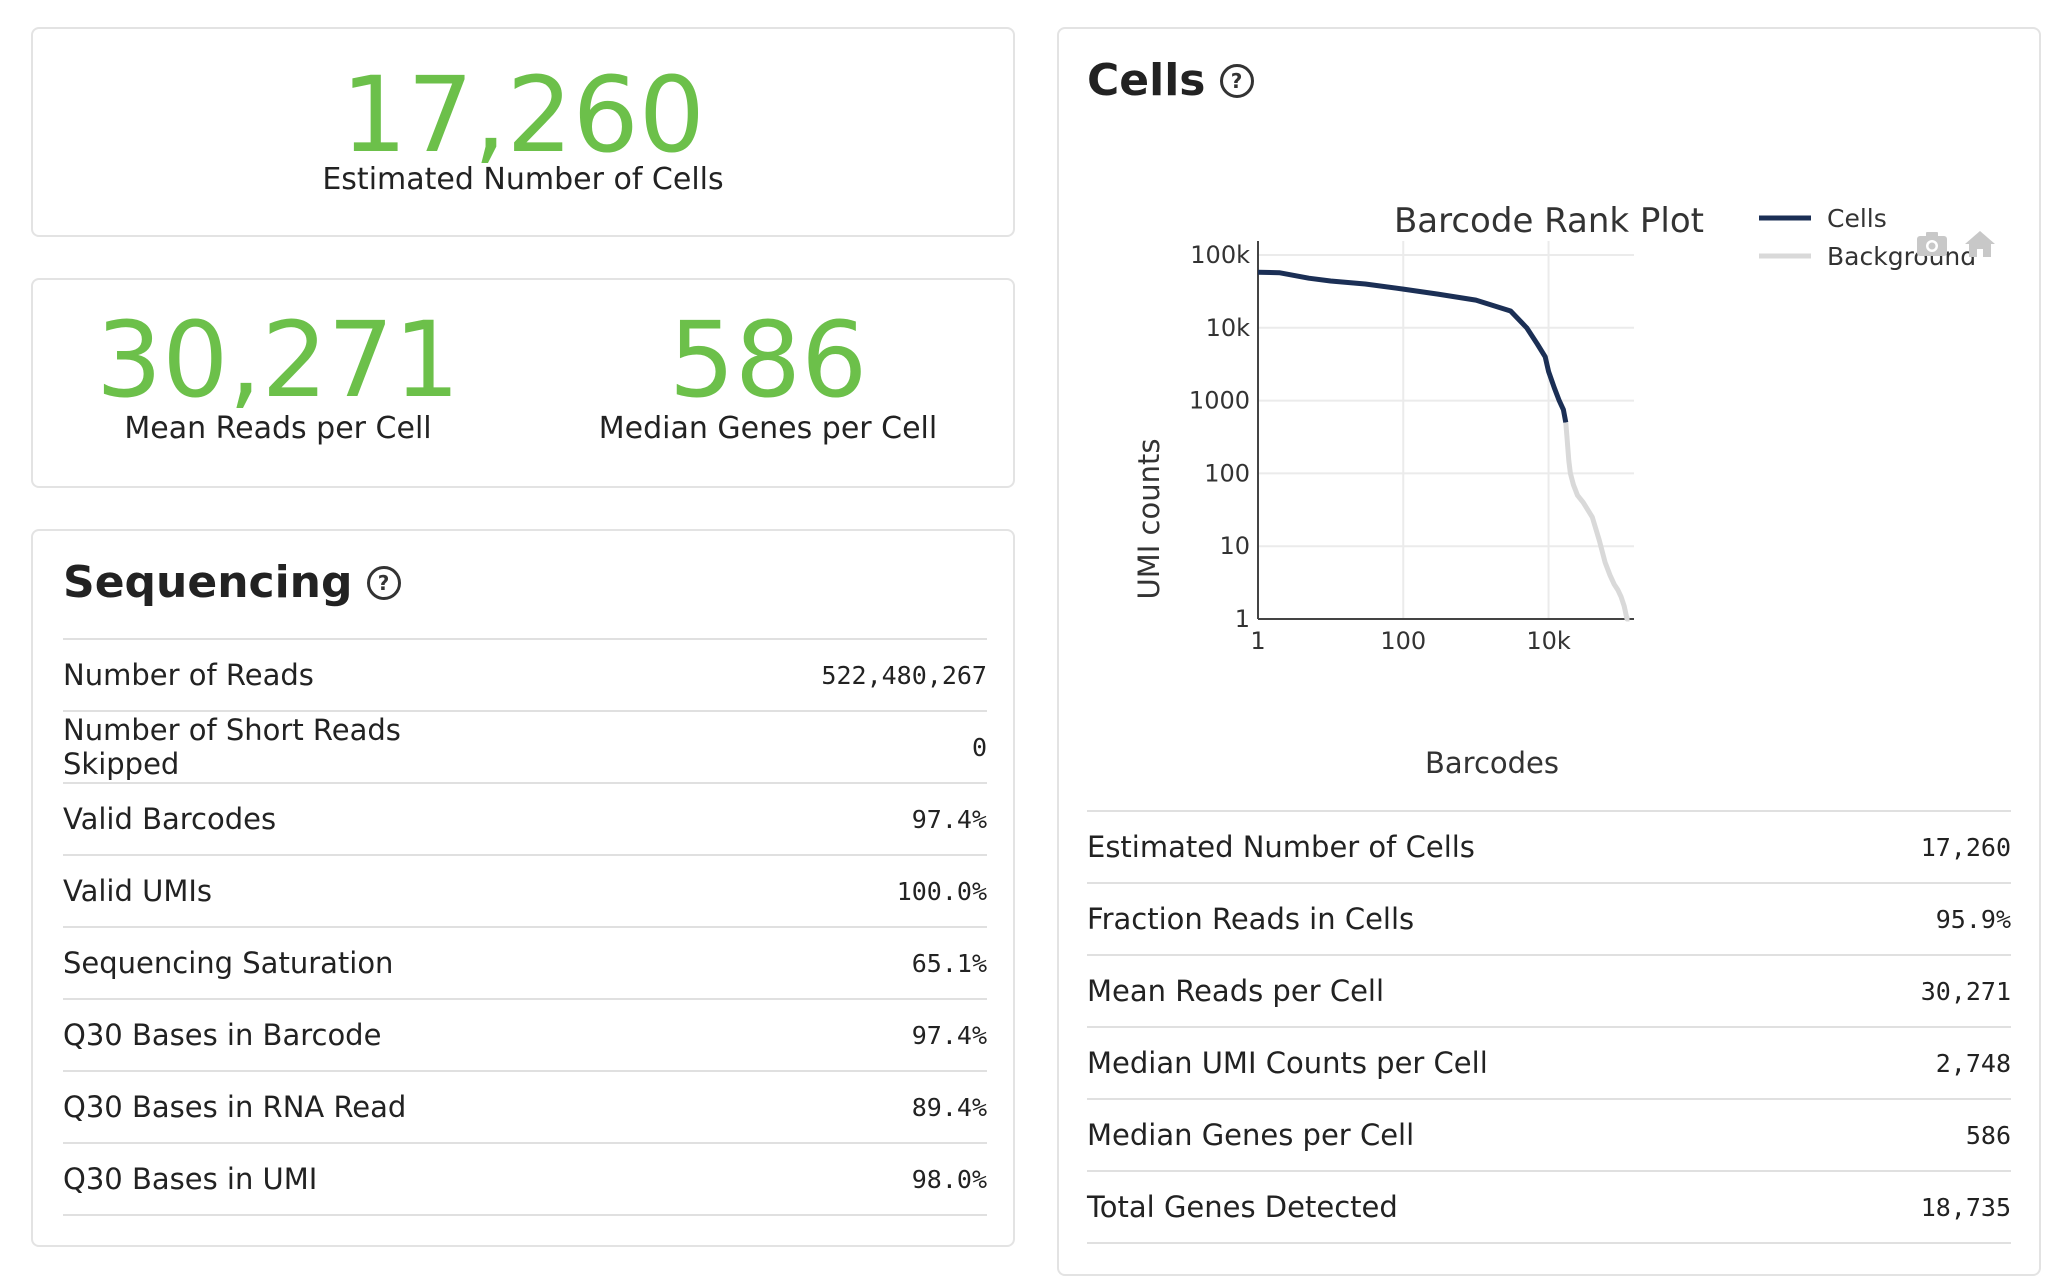 Image resolution: width=2063 pixels, height=1282 pixels. Describe the element at coordinates (278, 360) in the screenshot. I see `mean-reads-value: 30,271` at that location.